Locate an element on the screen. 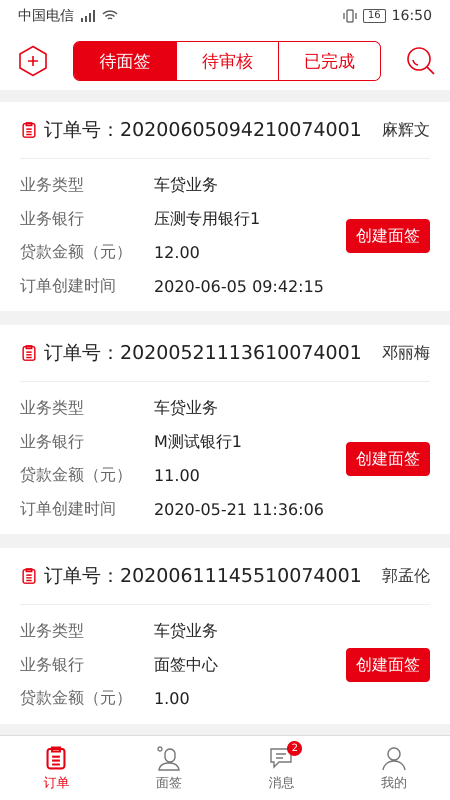 This screenshot has height=800, width=450. clock: 16:50 is located at coordinates (412, 16).